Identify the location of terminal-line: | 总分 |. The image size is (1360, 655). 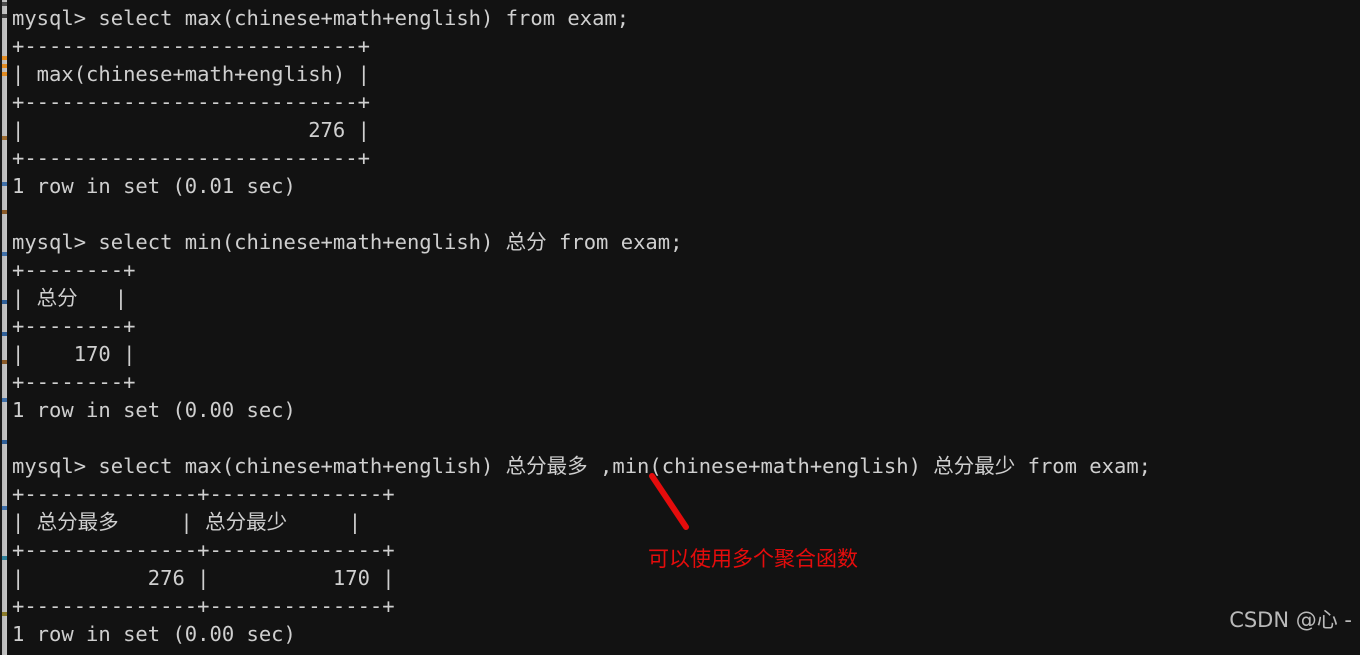
(70, 298).